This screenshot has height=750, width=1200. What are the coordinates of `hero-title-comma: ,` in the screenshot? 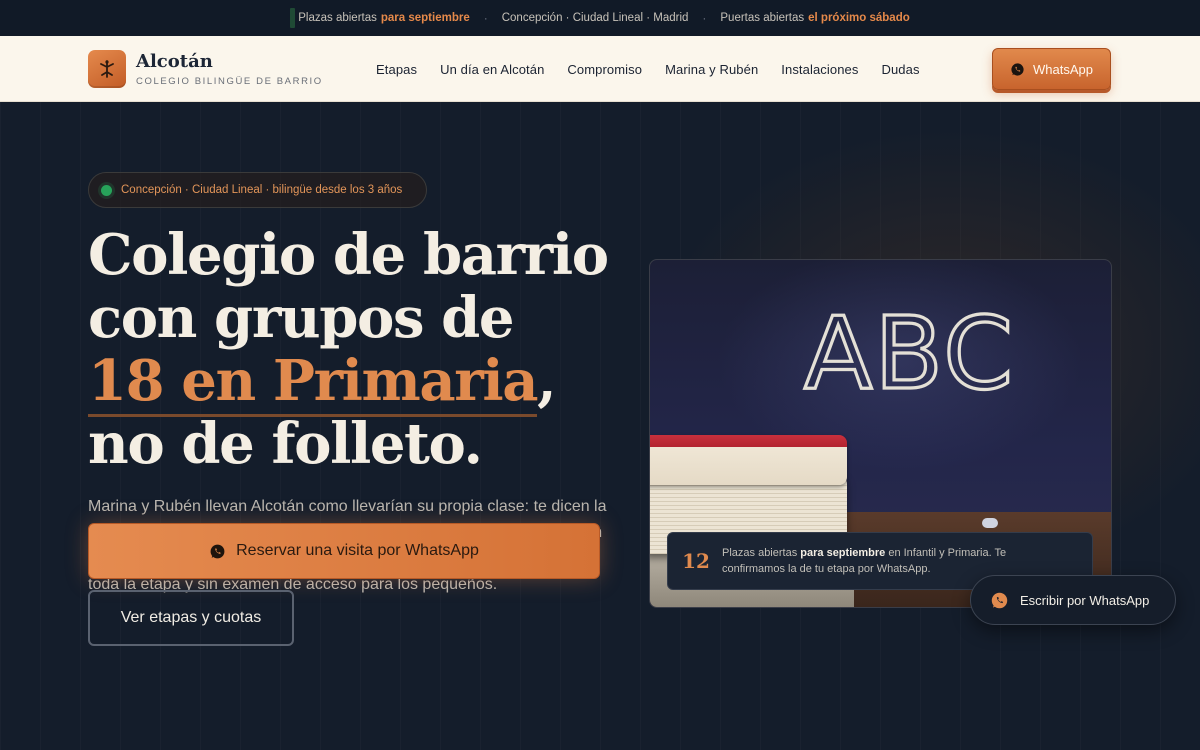 It's located at (547, 381).